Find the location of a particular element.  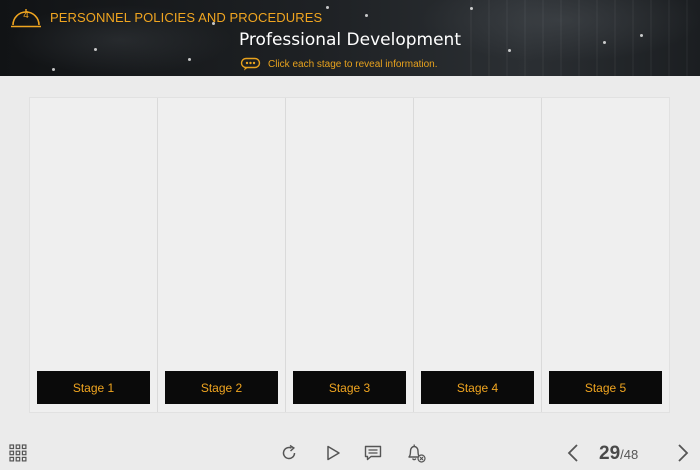

stage-5-button: Stage 5 is located at coordinates (605, 387).